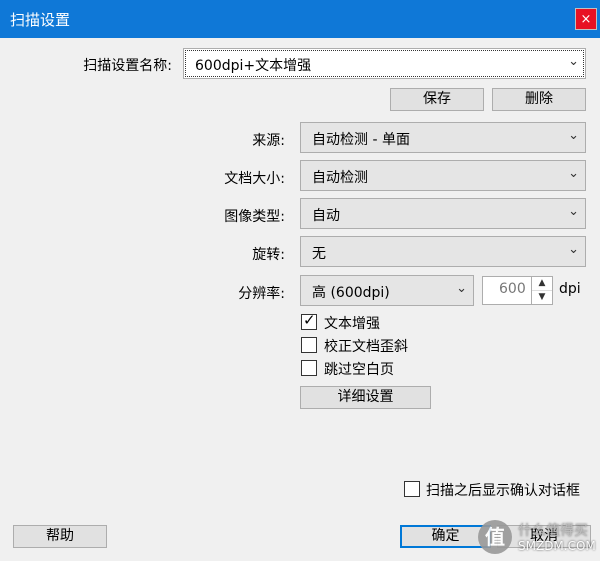 The height and width of the screenshot is (561, 600). I want to click on smzdm-logo-icon: 值, so click(495, 537).